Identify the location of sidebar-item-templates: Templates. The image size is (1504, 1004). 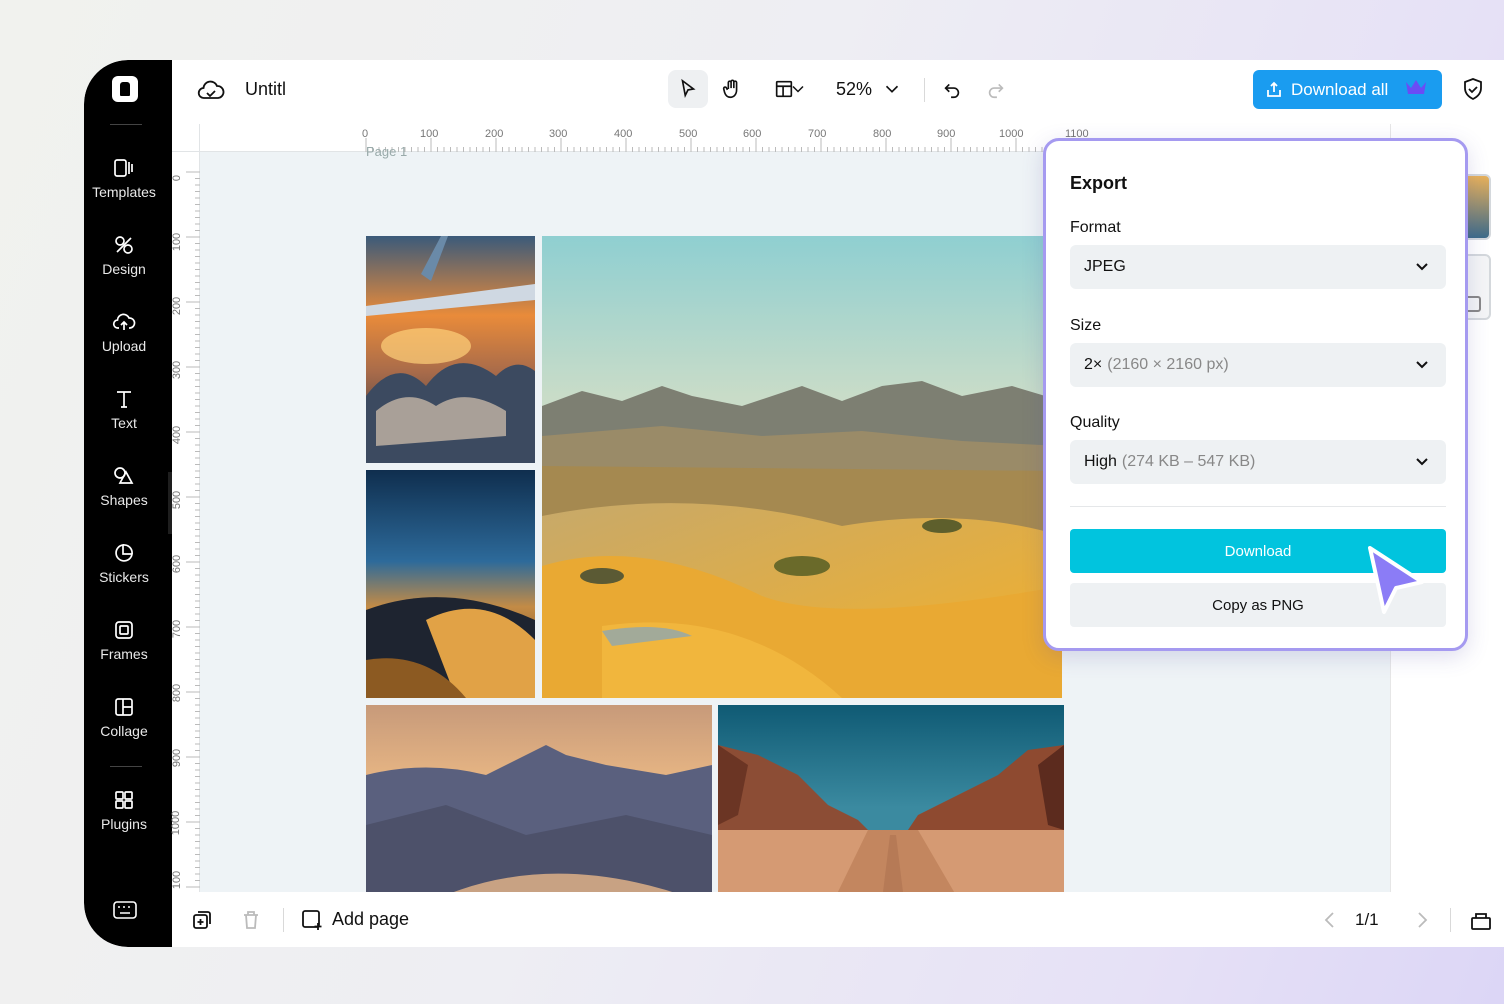
(124, 187).